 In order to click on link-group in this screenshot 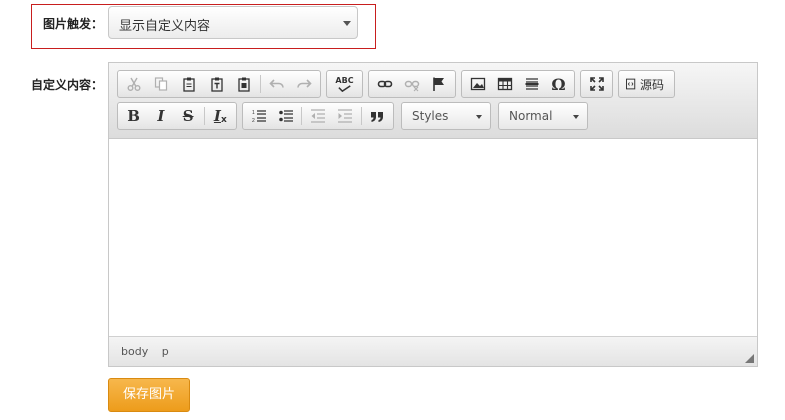, I will do `click(412, 84)`.